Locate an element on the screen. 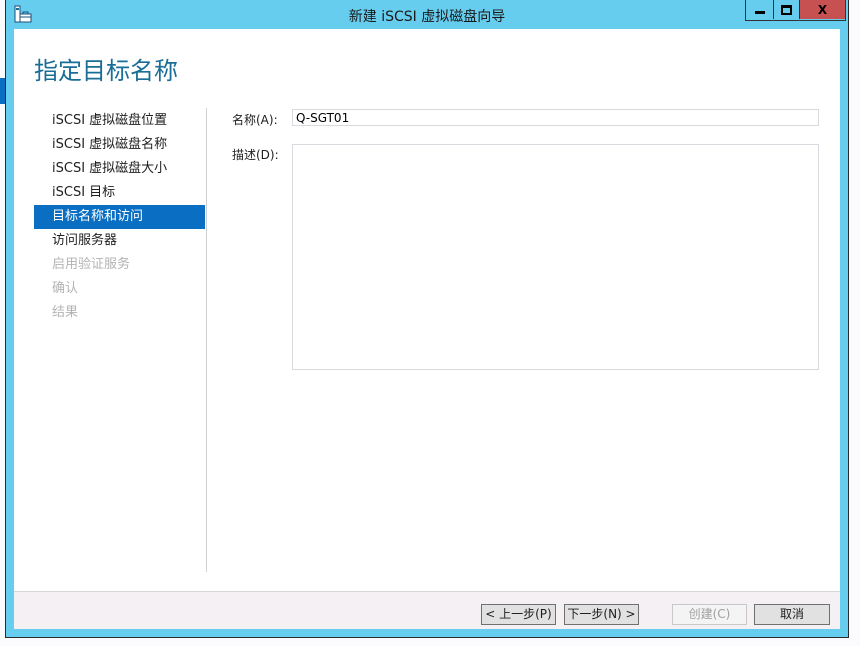 The height and width of the screenshot is (646, 860). page-title: 指定目标名称 is located at coordinates (106, 71).